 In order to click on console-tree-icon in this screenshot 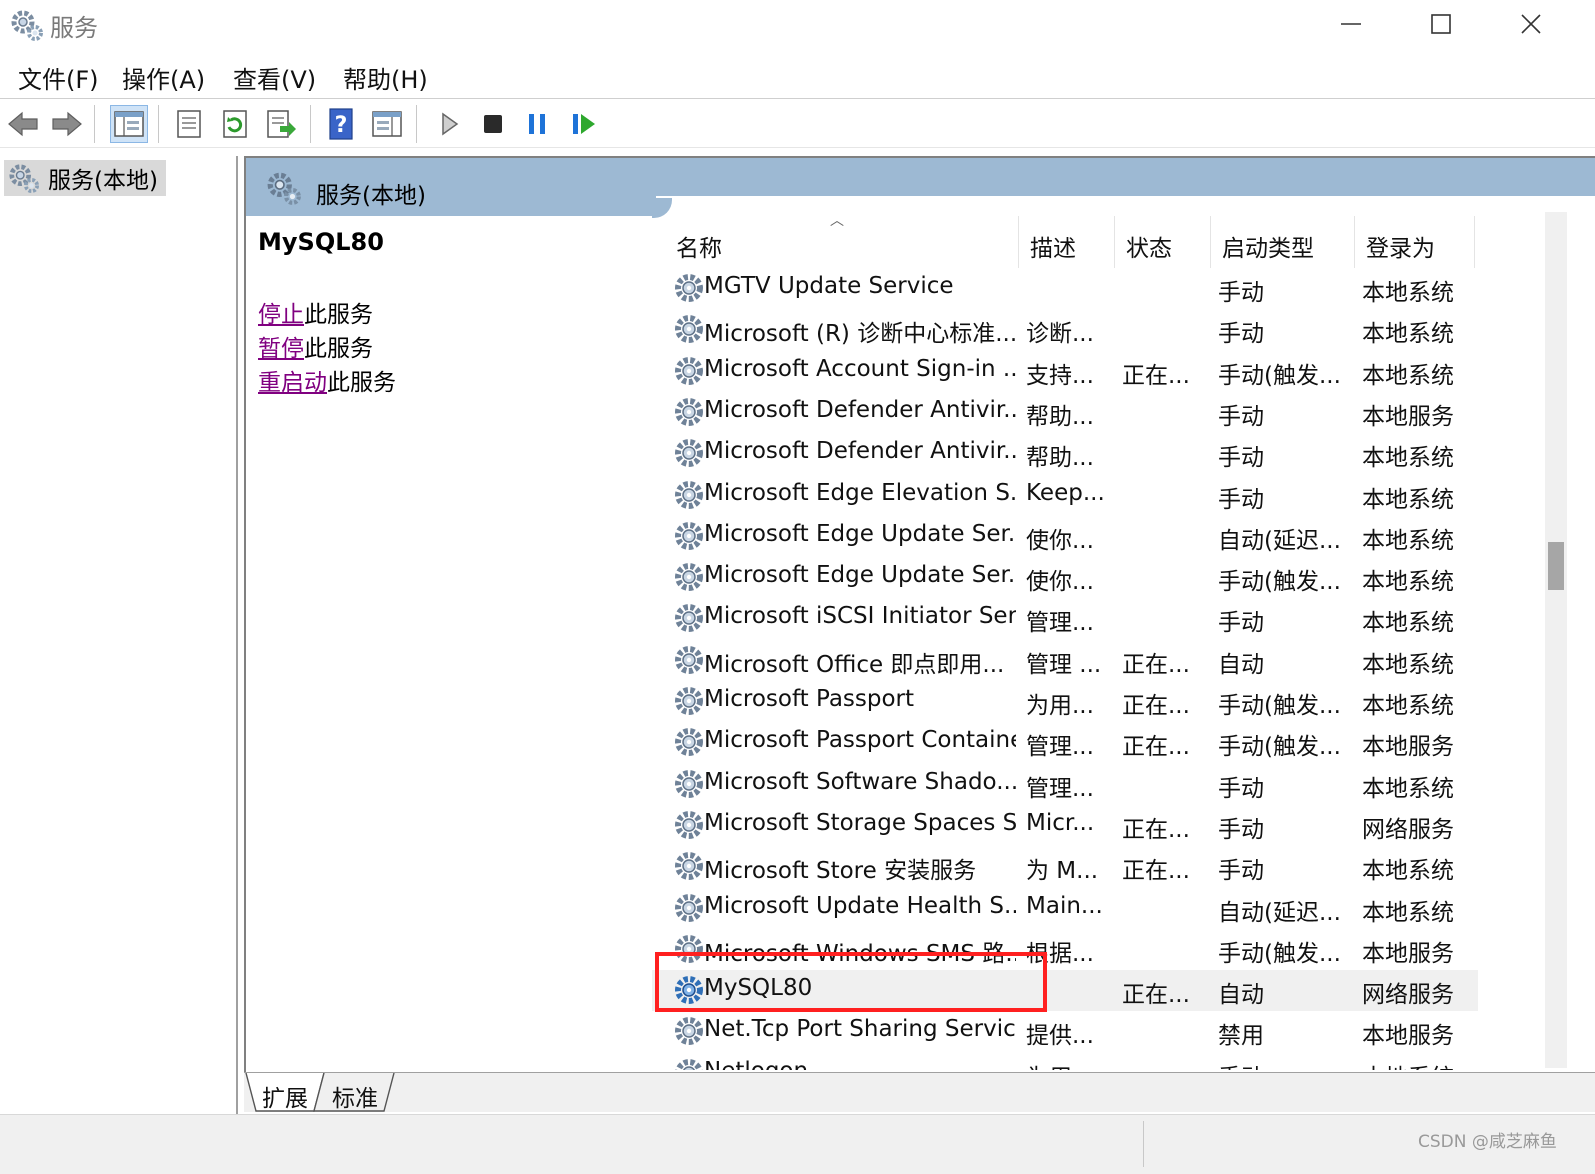, I will do `click(129, 124)`.